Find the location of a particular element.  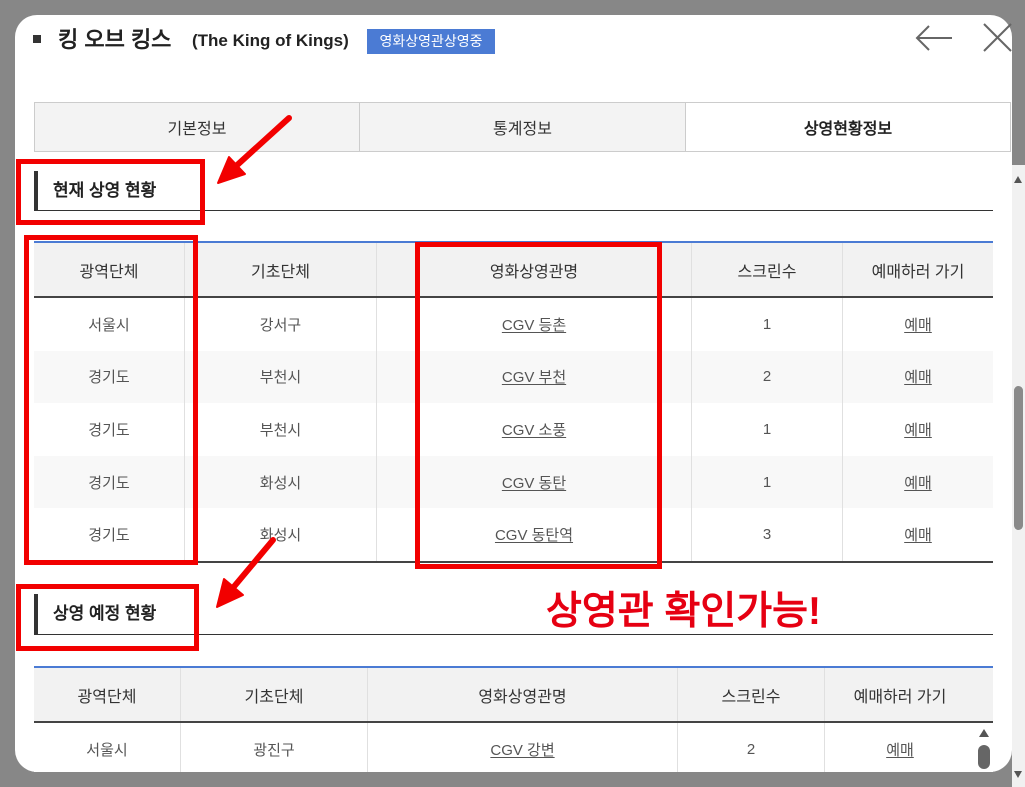

scroll-up-arrow-icon is located at coordinates (1018, 179).